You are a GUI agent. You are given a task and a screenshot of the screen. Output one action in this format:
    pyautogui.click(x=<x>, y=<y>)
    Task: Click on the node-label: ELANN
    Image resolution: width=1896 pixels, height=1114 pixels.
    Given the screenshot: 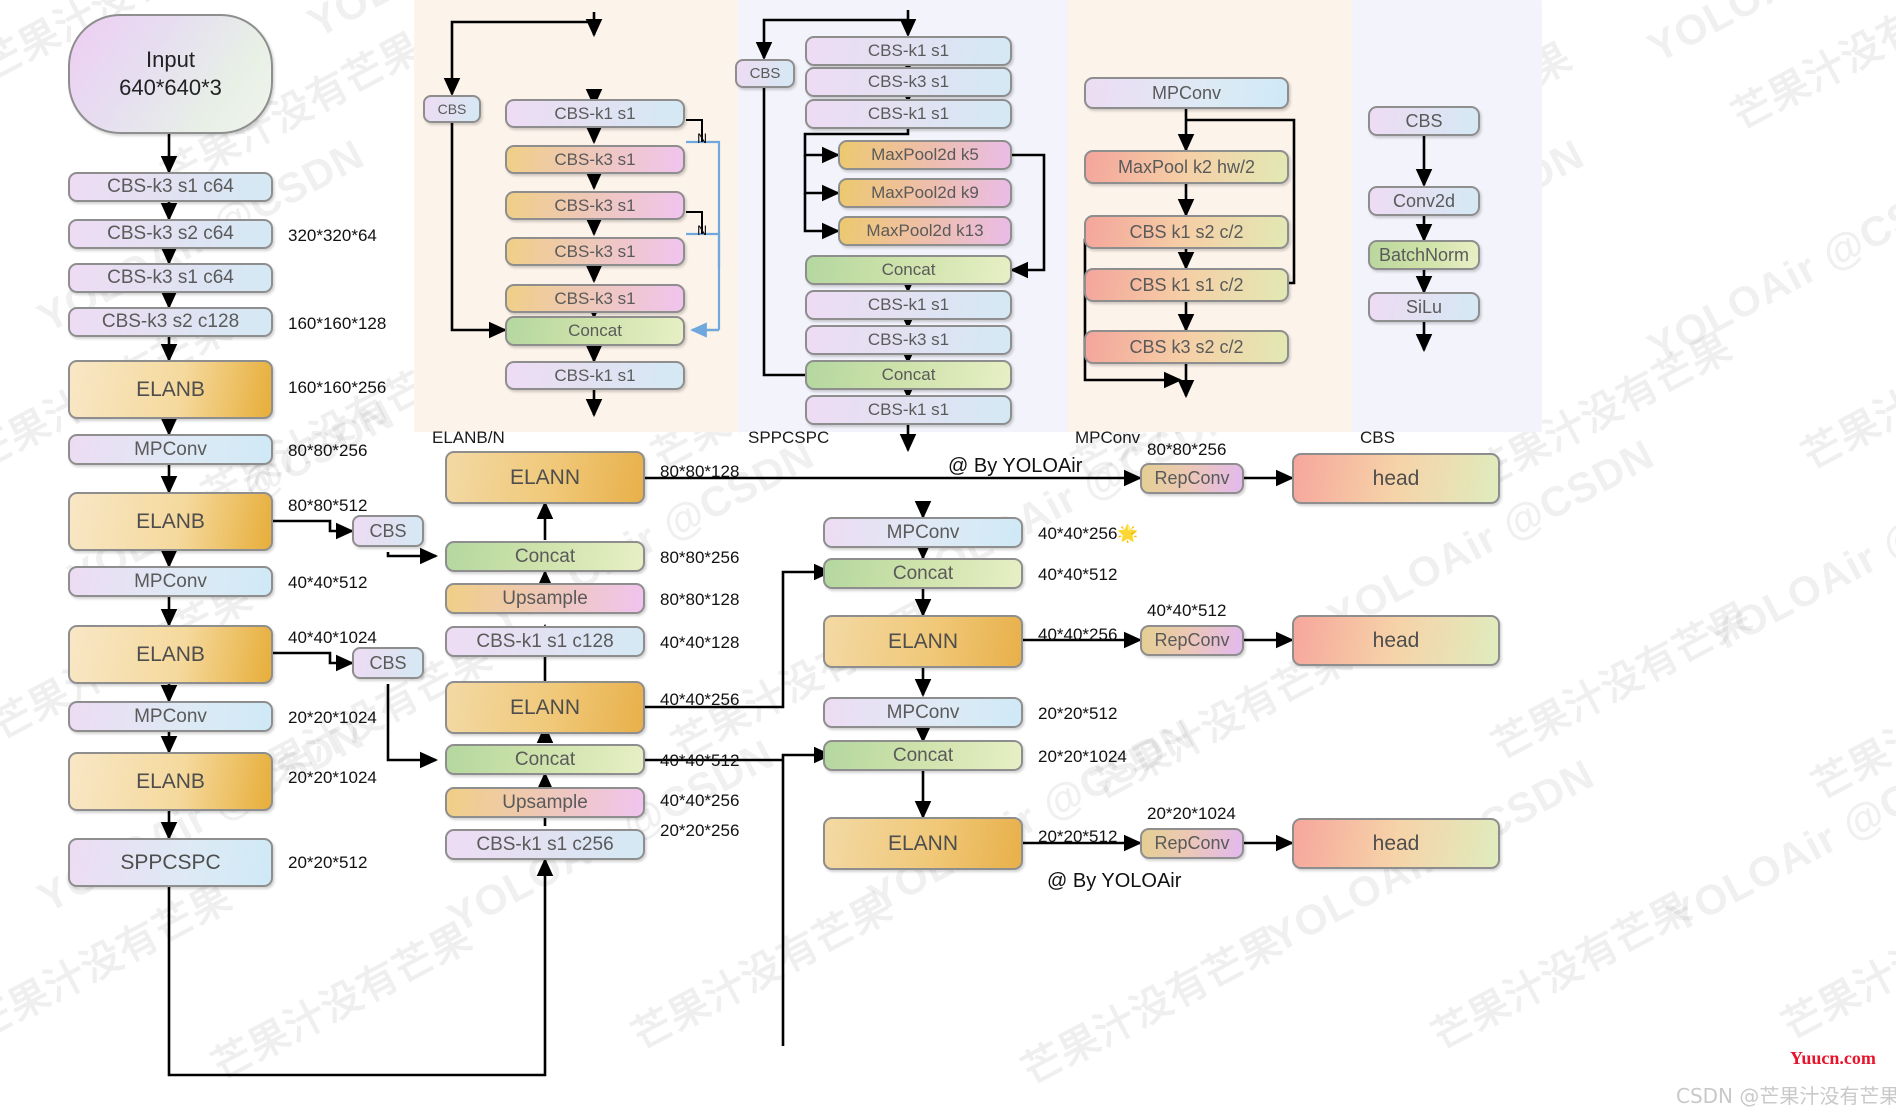 What is the action you would take?
    pyautogui.click(x=545, y=477)
    